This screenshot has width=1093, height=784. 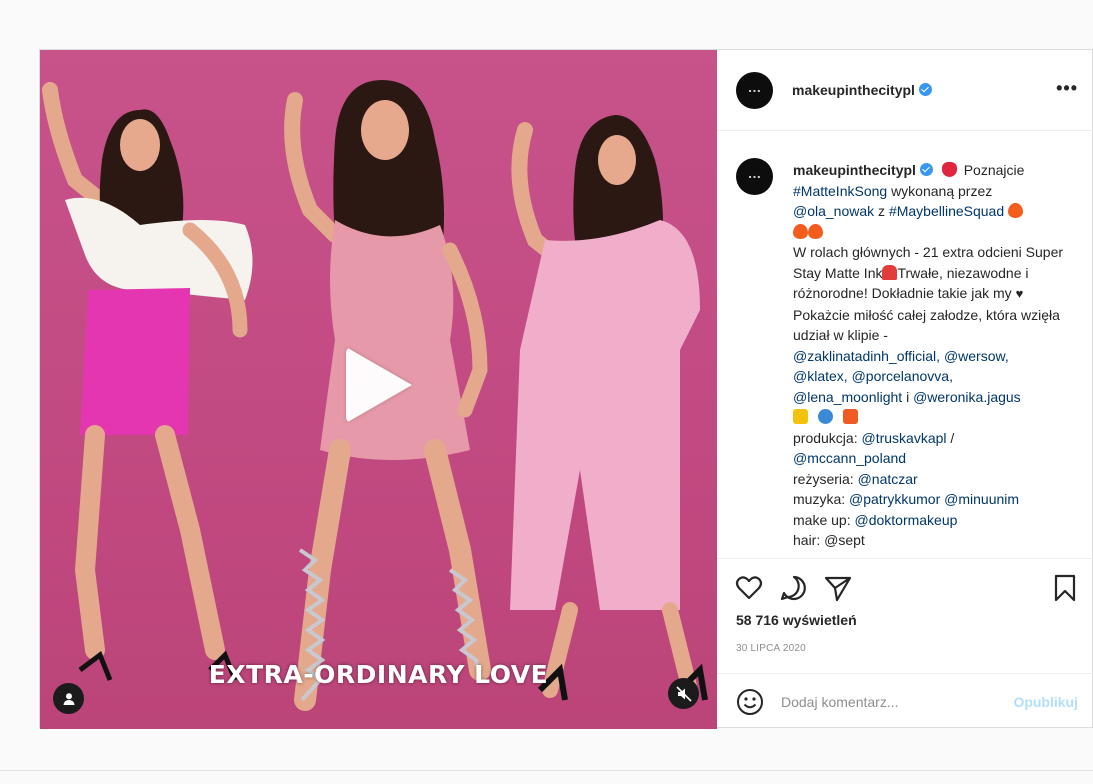 I want to click on header-username: makeupinthecitypl, so click(x=853, y=90).